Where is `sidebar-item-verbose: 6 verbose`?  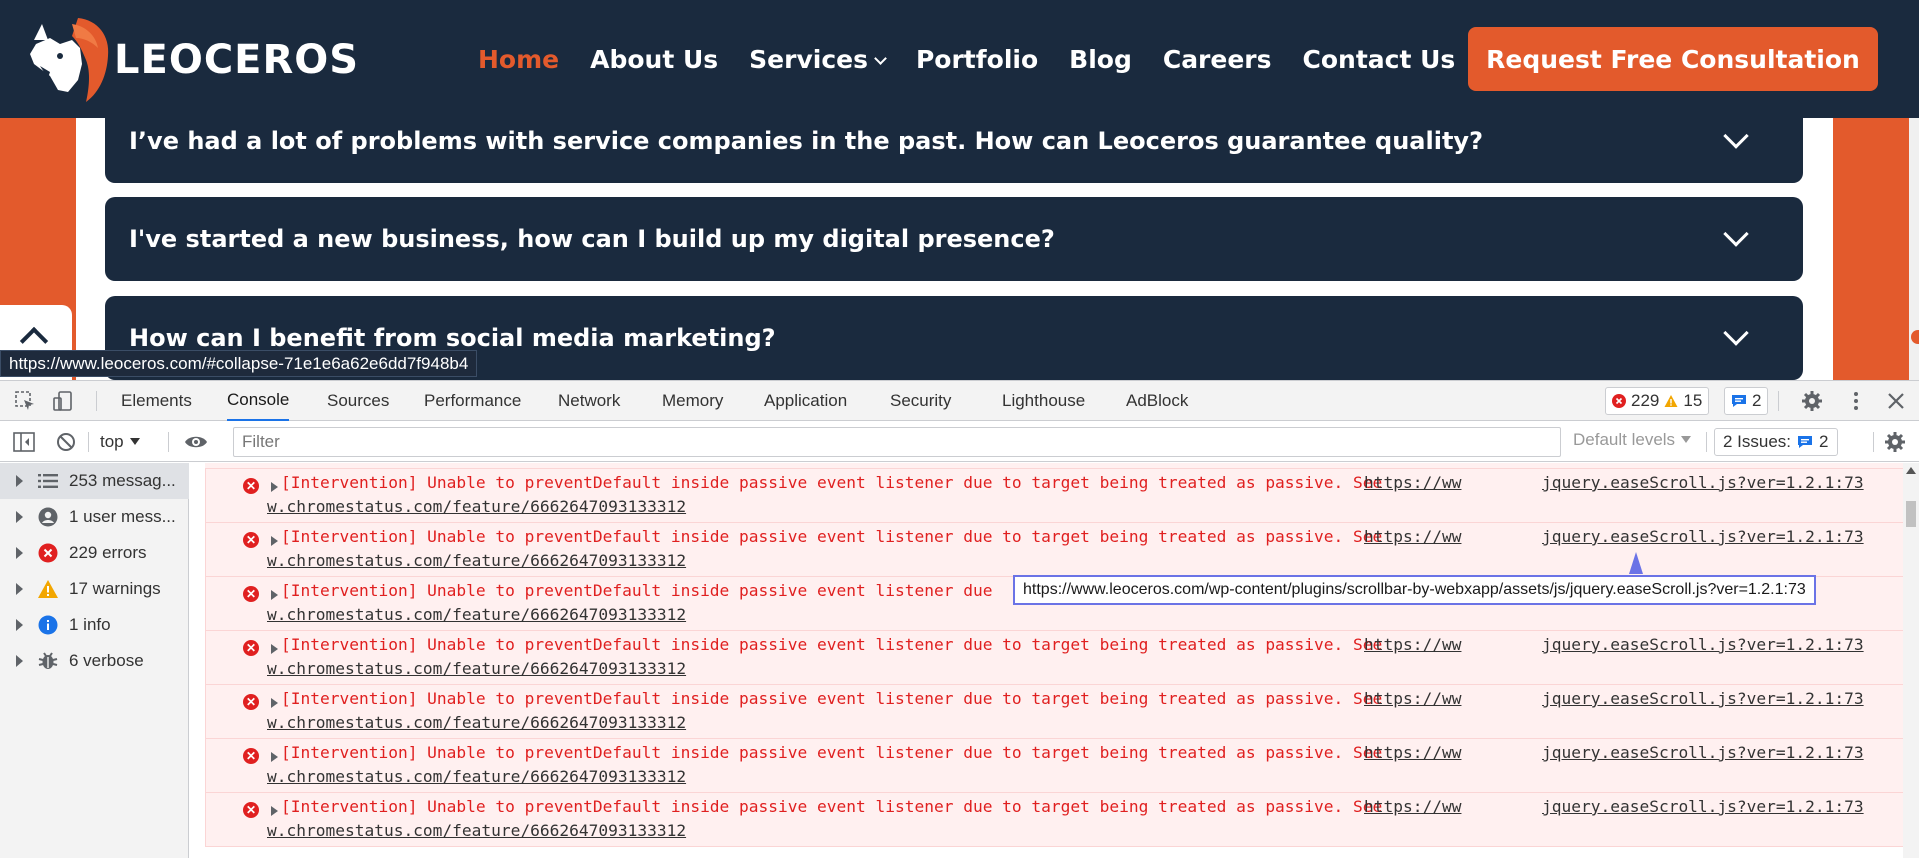
sidebar-item-verbose: 6 verbose is located at coordinates (94, 661).